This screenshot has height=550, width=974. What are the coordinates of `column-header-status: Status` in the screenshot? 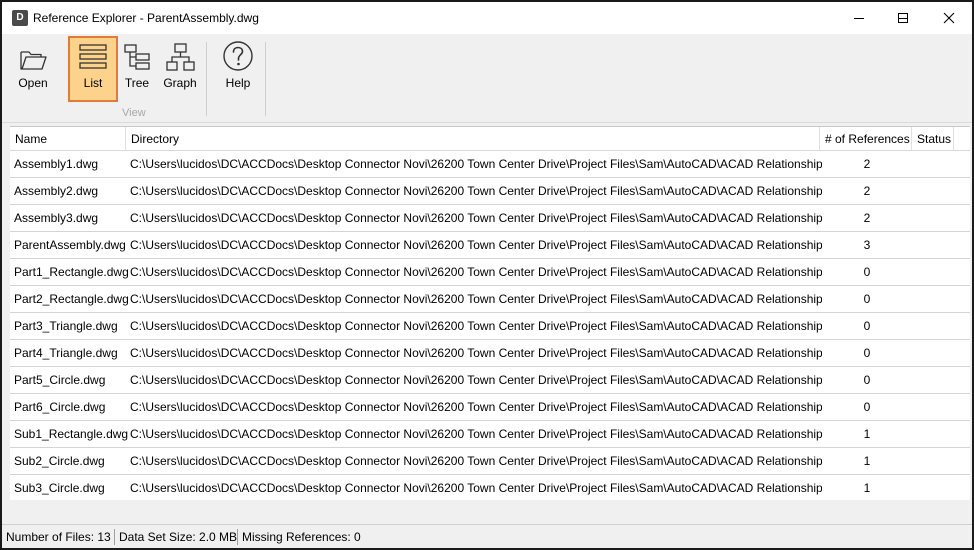 It's located at (933, 139).